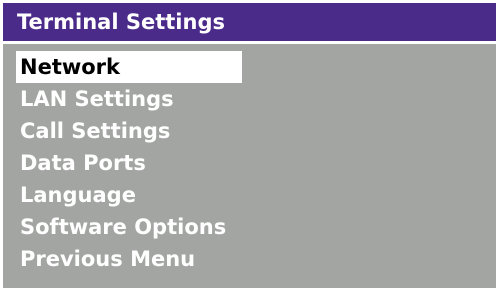 This screenshot has width=499, height=288. I want to click on window-title: Terminal Settings, so click(249, 22).